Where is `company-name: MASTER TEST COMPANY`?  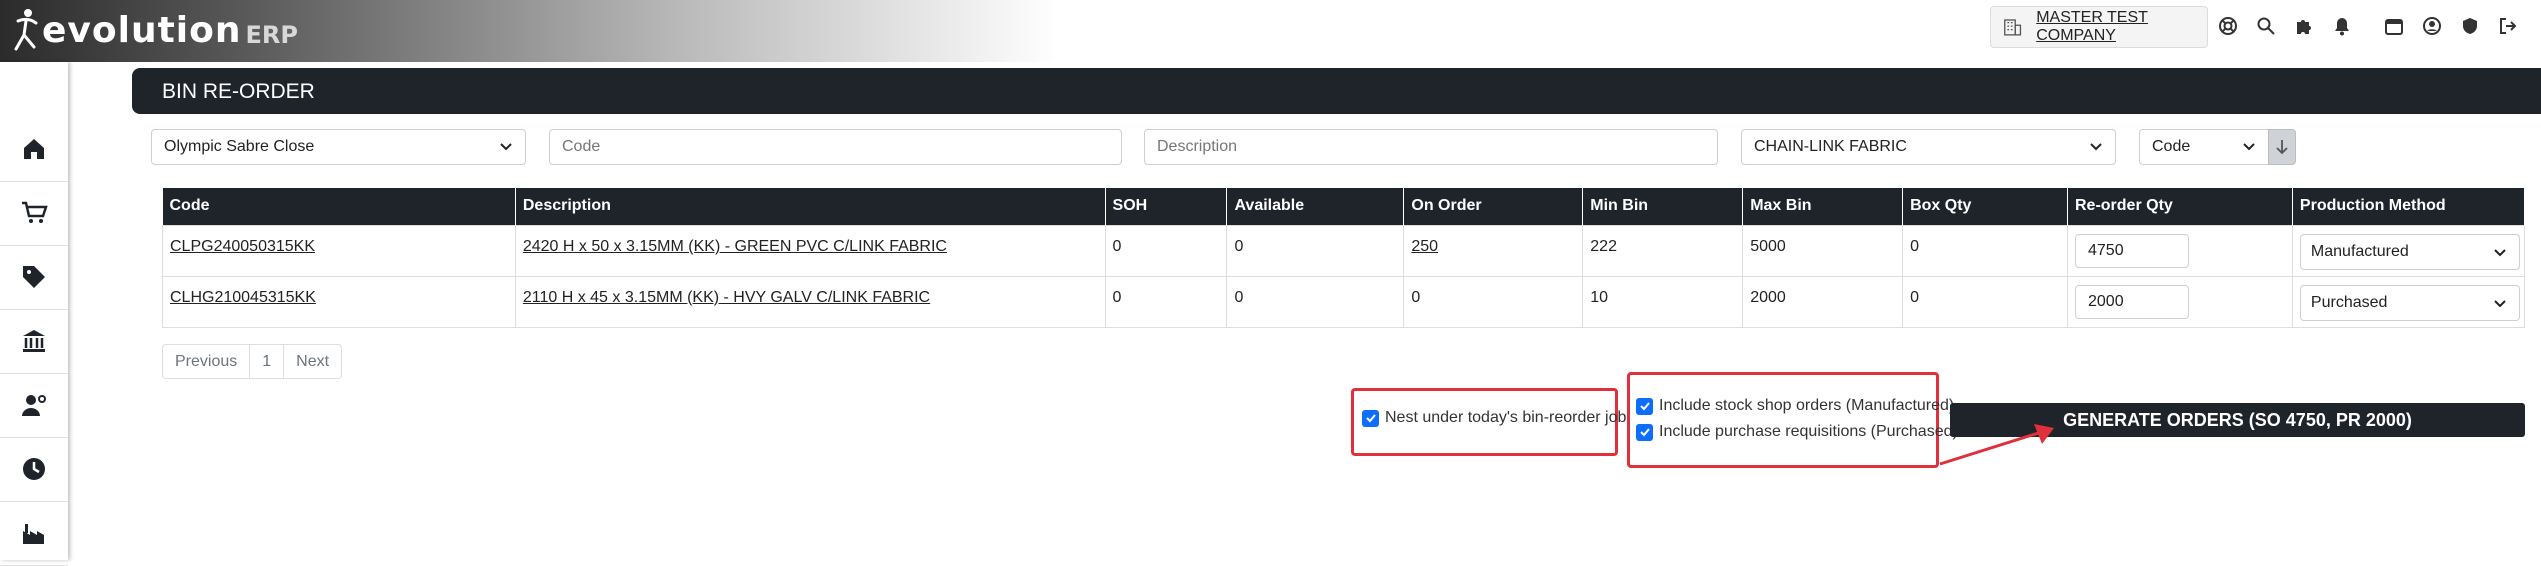 company-name: MASTER TEST COMPANY is located at coordinates (2092, 26).